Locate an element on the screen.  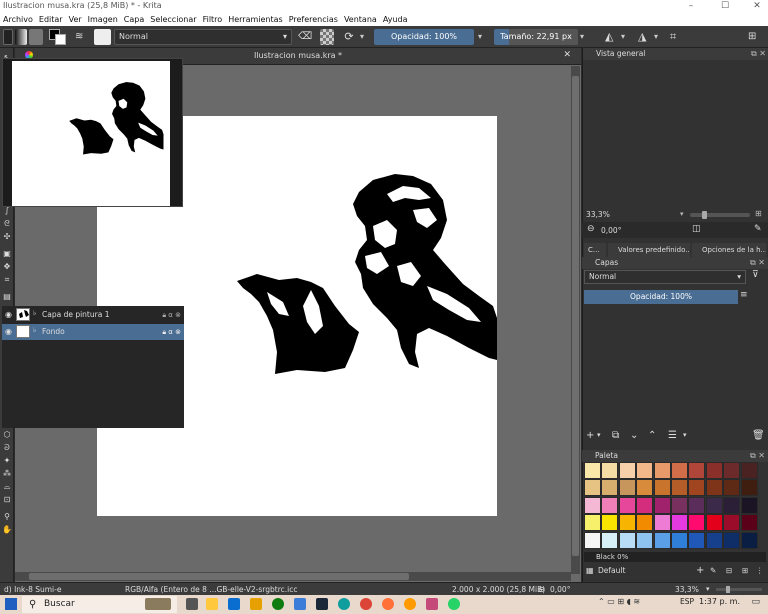
task-view-icon is located at coordinates (192, 604).